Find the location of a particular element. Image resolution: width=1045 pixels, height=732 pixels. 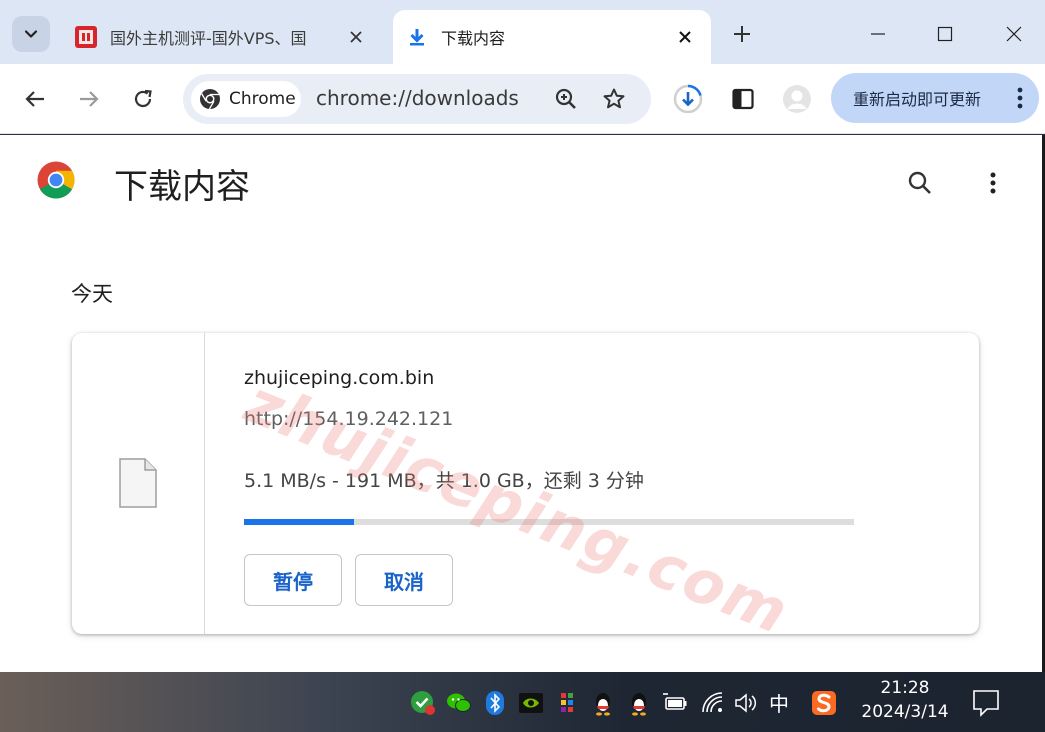

reload-icon is located at coordinates (143, 98).